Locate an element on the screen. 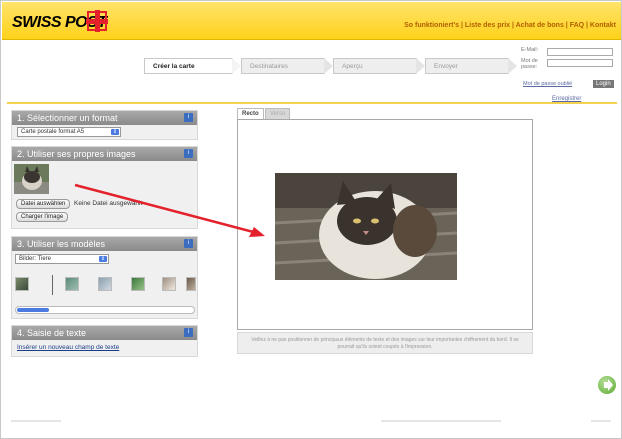  arrow-right-icon is located at coordinates (608, 385).